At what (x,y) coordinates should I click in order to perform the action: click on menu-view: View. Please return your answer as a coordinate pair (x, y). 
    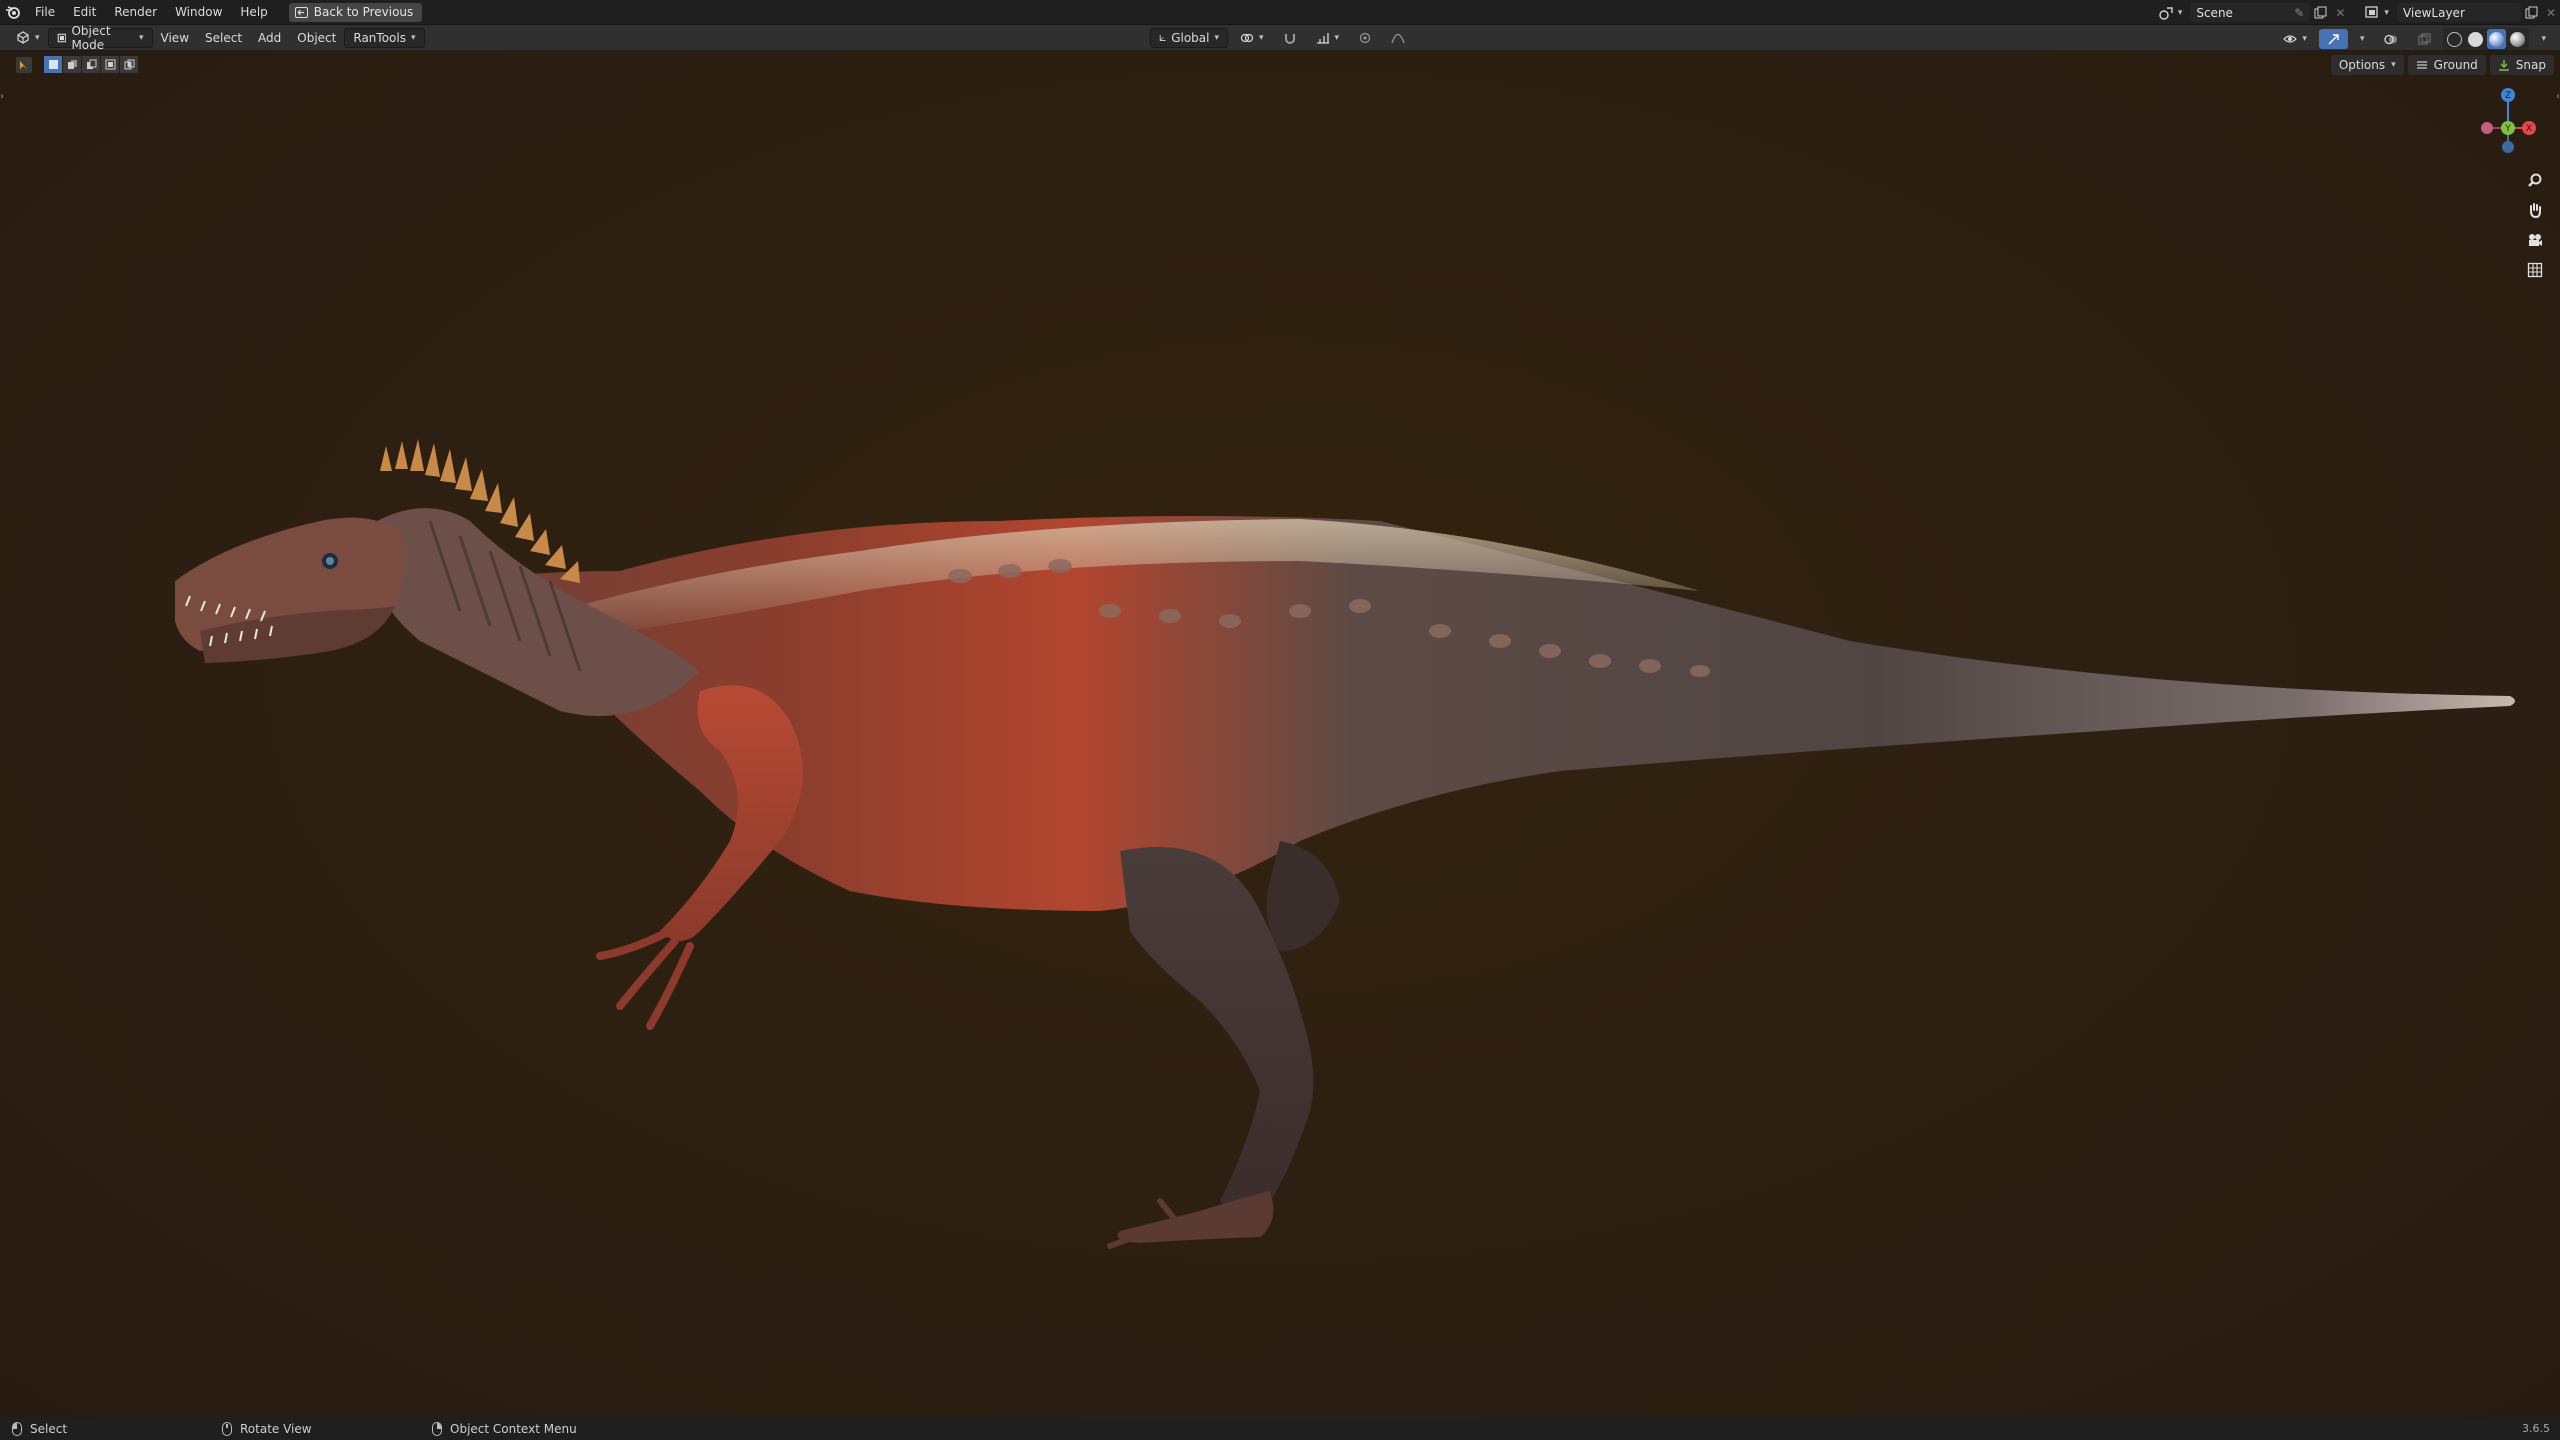
    Looking at the image, I should click on (175, 38).